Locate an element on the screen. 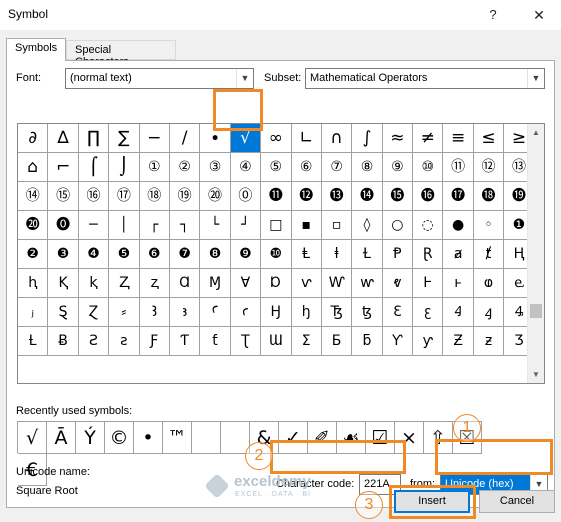  symbol-cell: ❽ is located at coordinates (215, 254).